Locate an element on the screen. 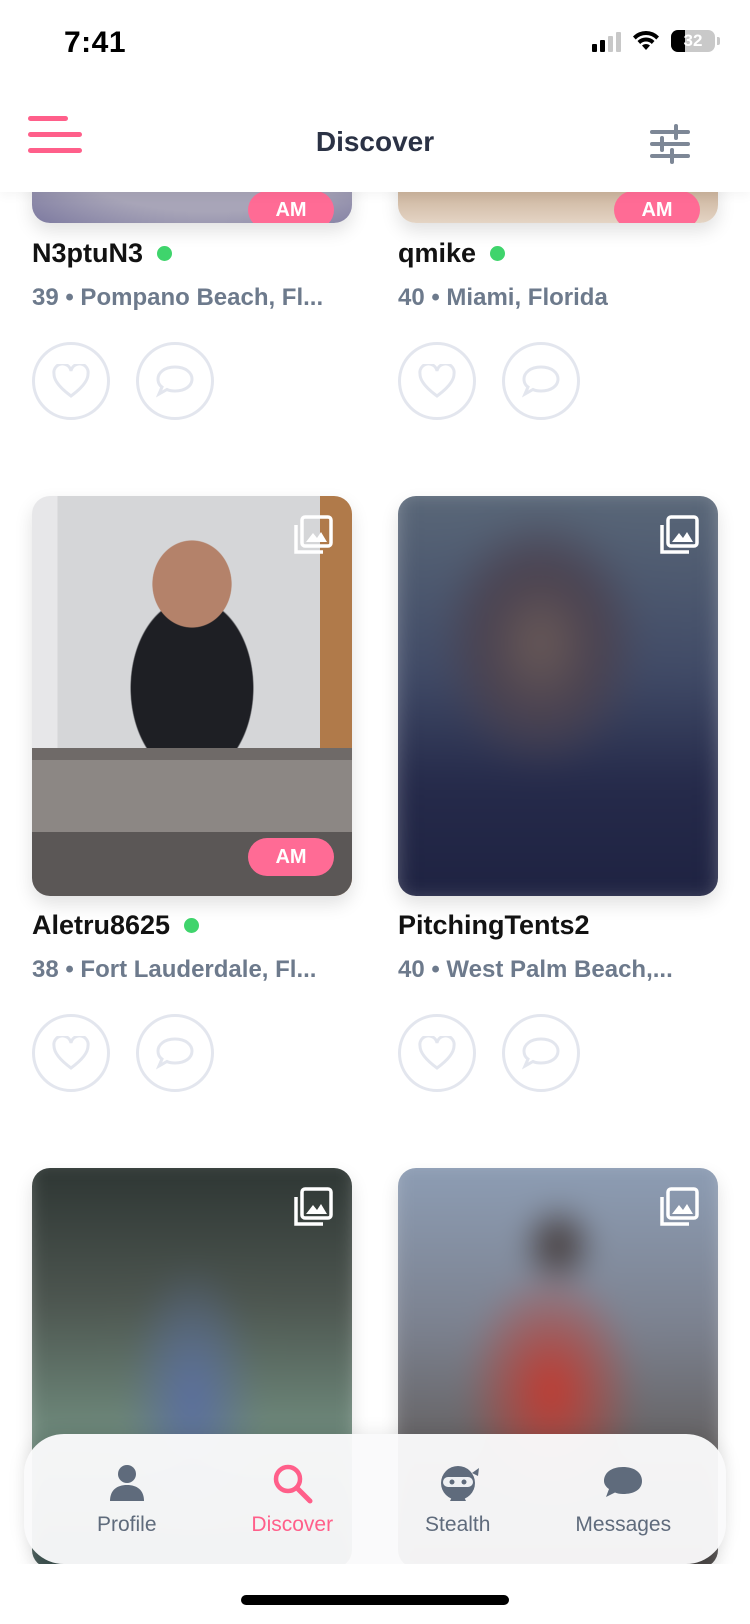 Image resolution: width=750 pixels, height=1624 pixels. username: Aletru8625 is located at coordinates (101, 925).